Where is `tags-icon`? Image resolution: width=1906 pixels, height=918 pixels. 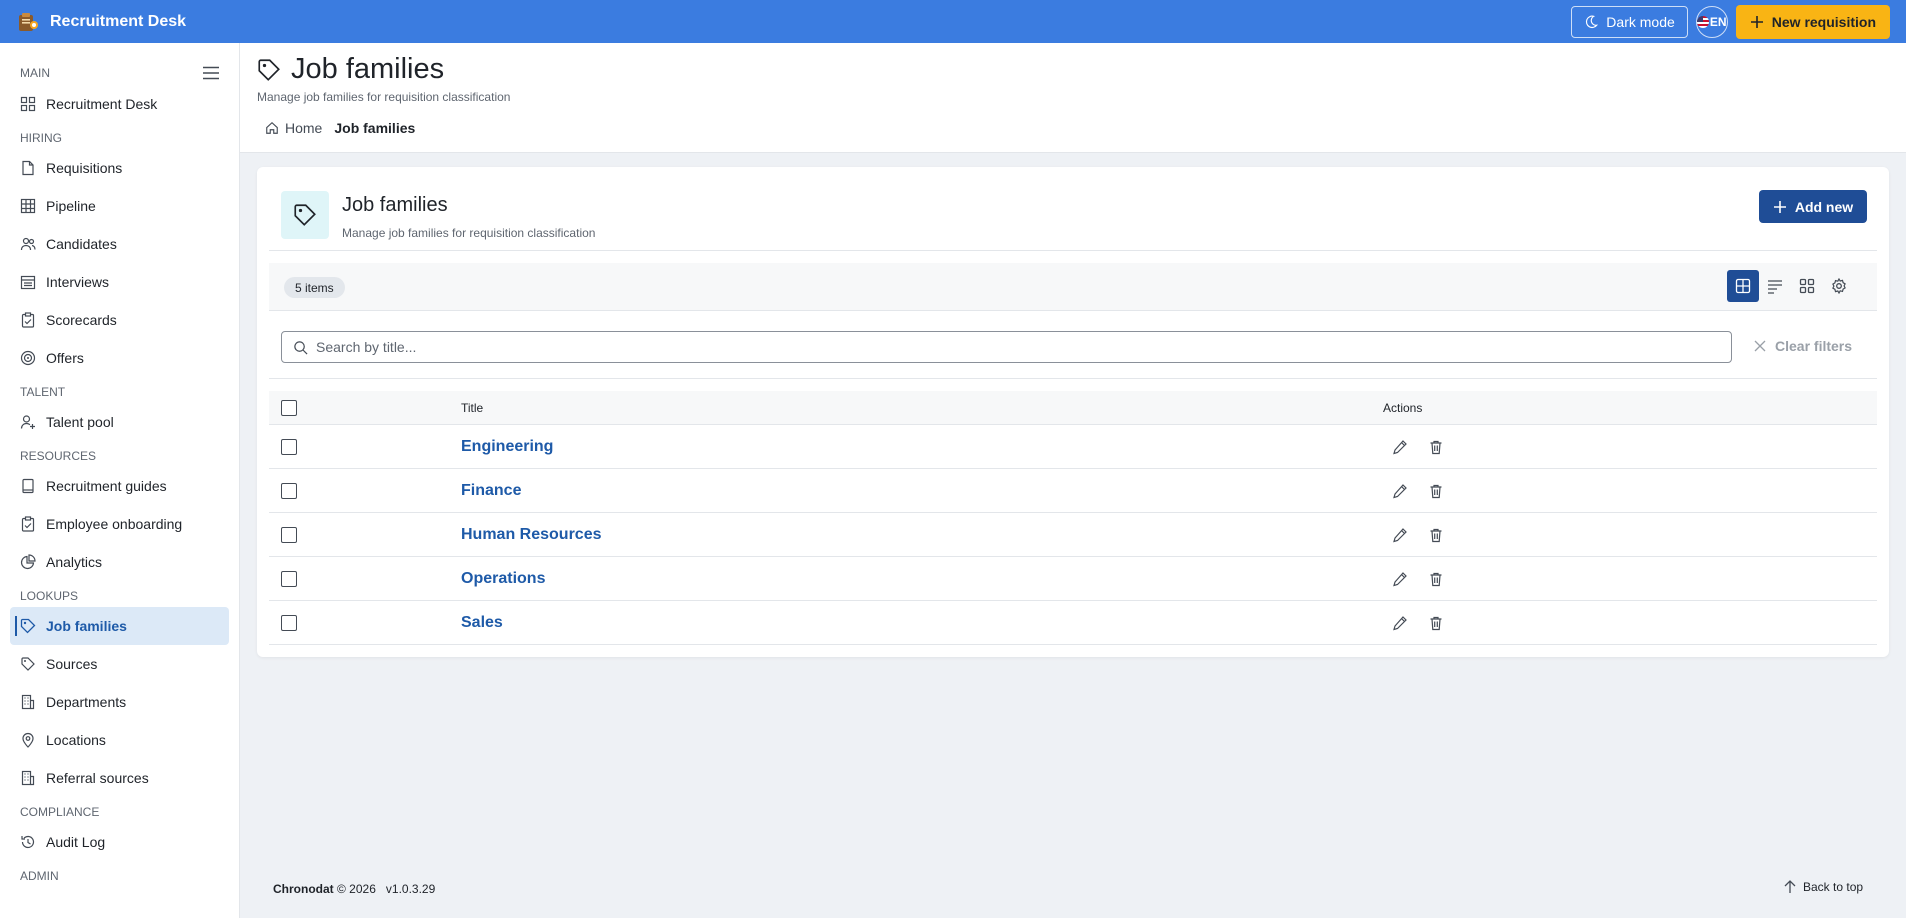
tags-icon is located at coordinates (28, 664).